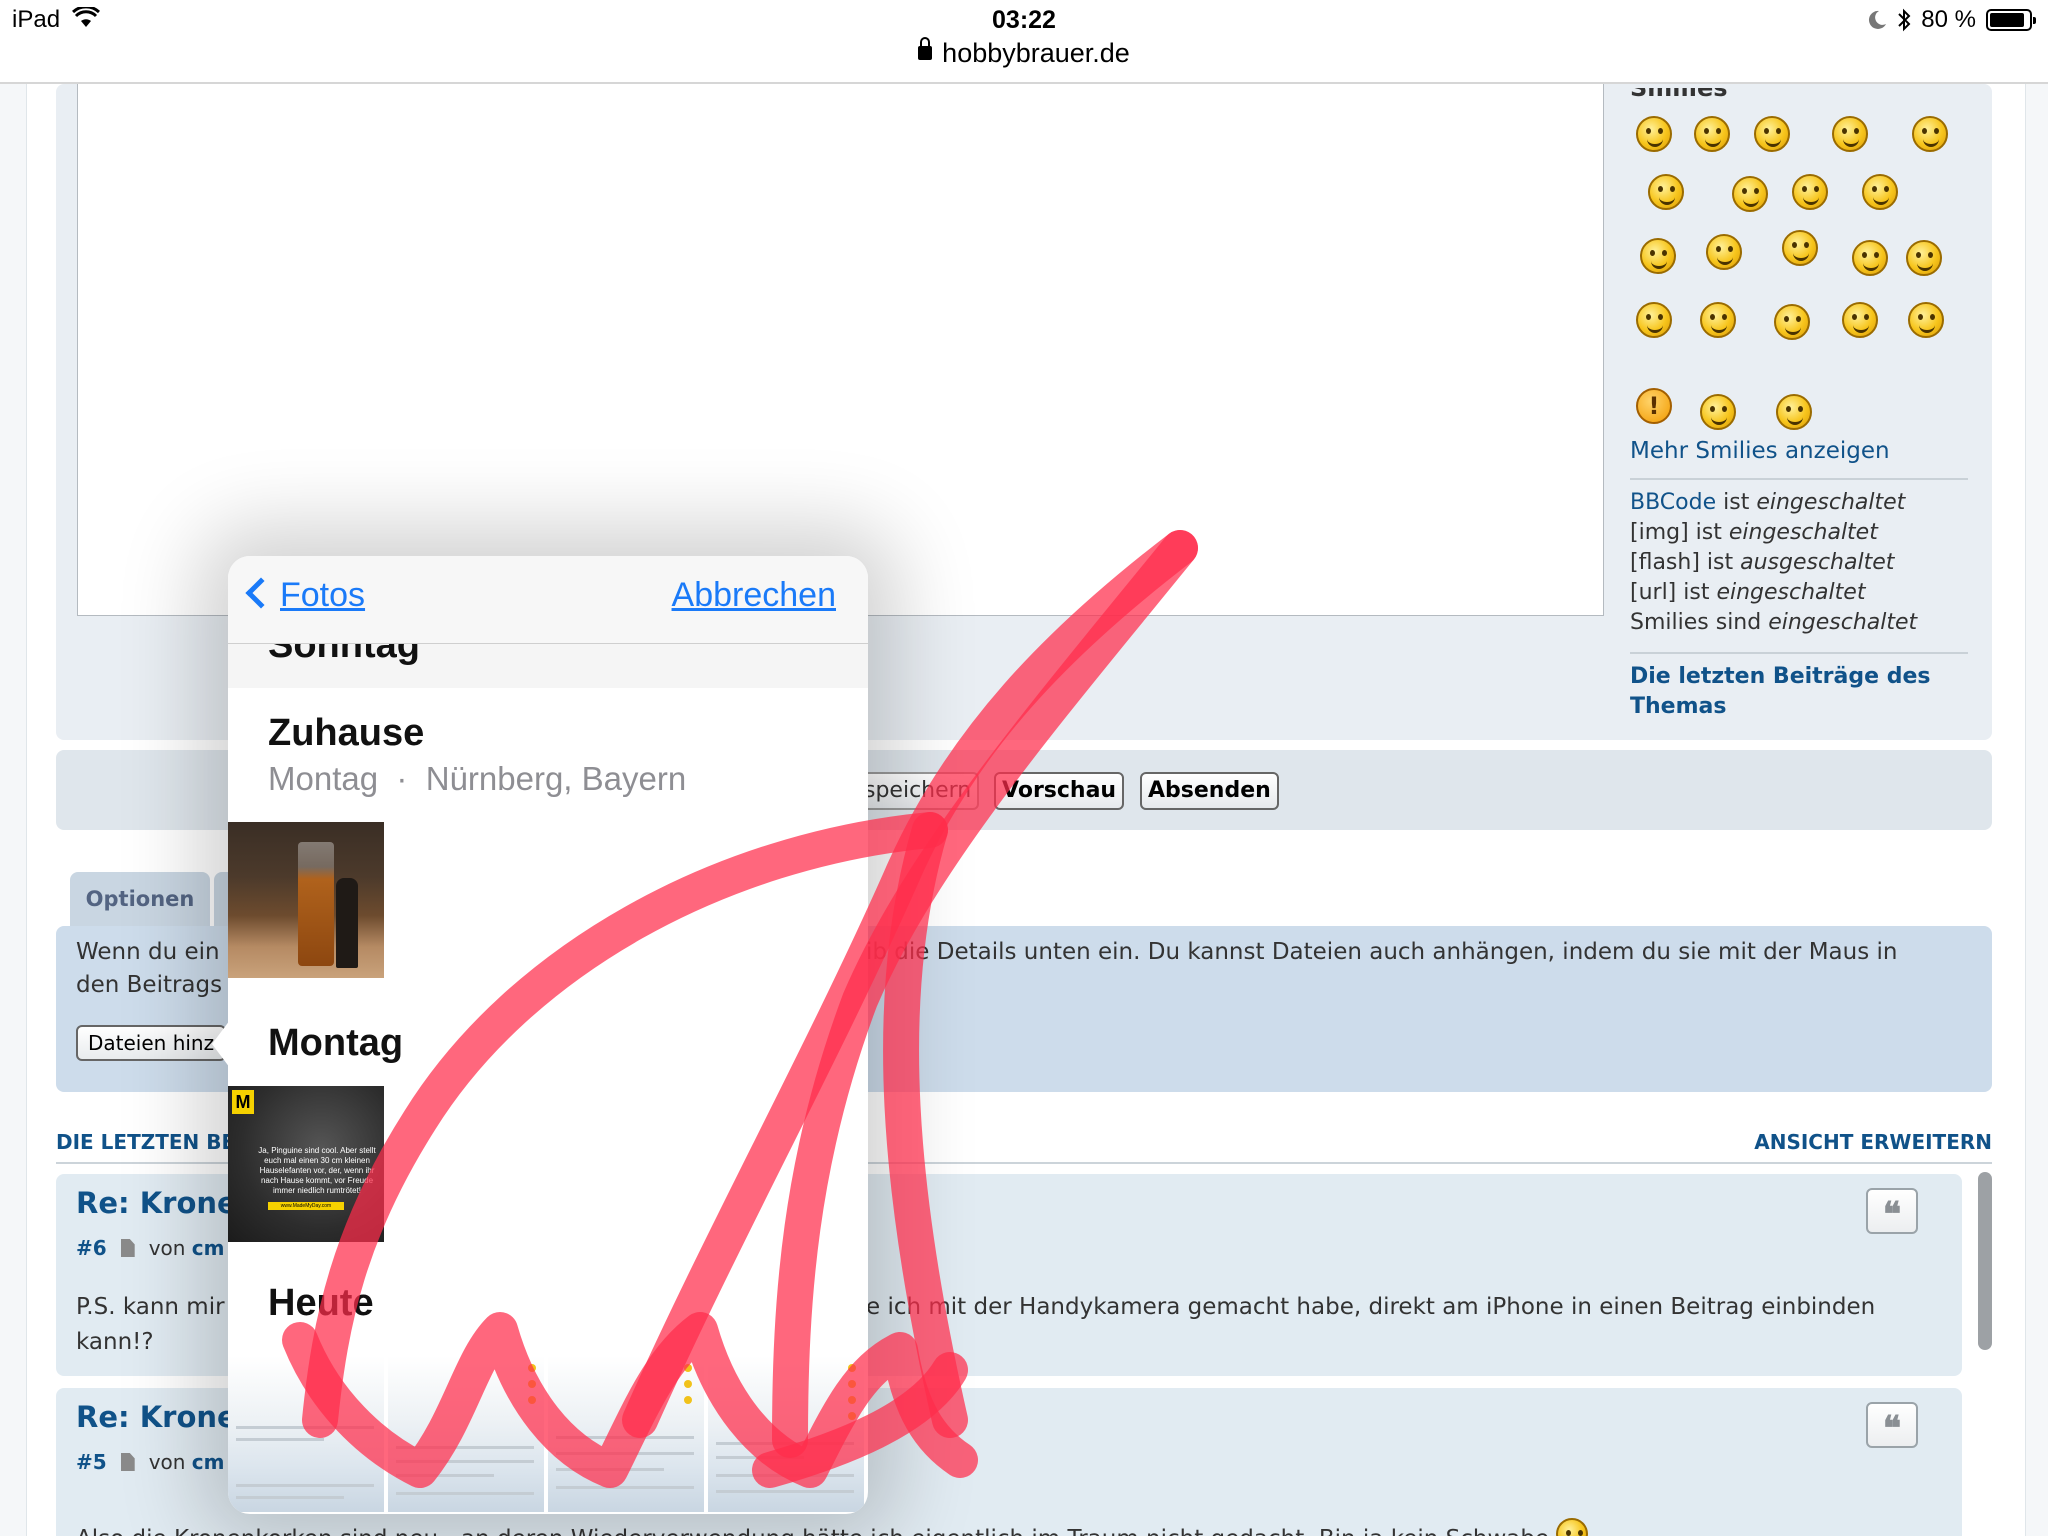 The height and width of the screenshot is (1536, 2048). I want to click on meme-footer-text: www.MadeMyDay.com, so click(306, 1206).